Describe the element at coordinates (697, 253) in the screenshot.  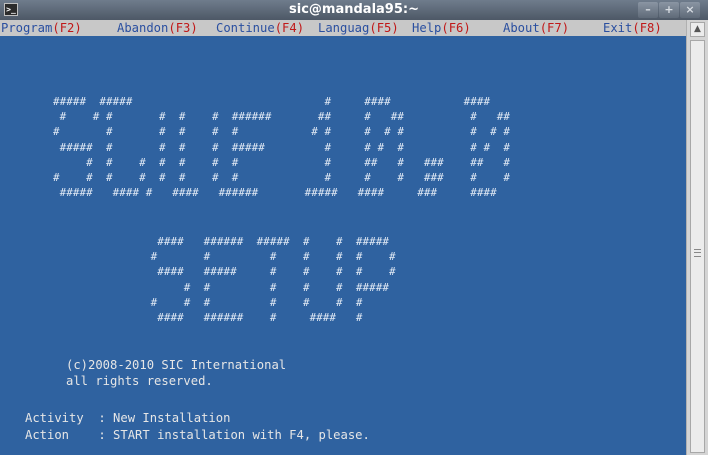
I see `grip-icon` at that location.